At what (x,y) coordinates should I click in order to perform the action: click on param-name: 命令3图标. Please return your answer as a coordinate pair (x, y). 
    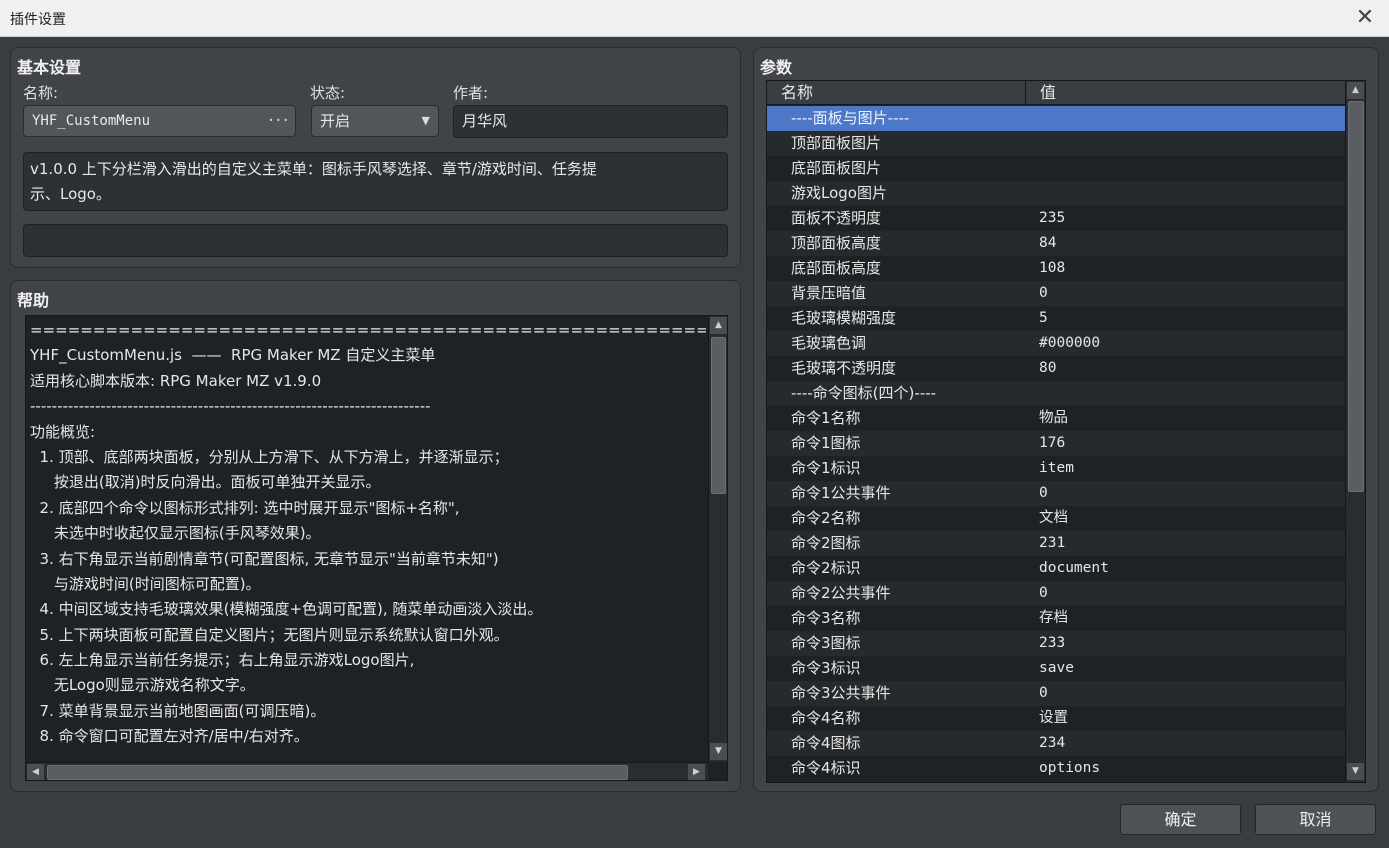
    Looking at the image, I should click on (826, 643).